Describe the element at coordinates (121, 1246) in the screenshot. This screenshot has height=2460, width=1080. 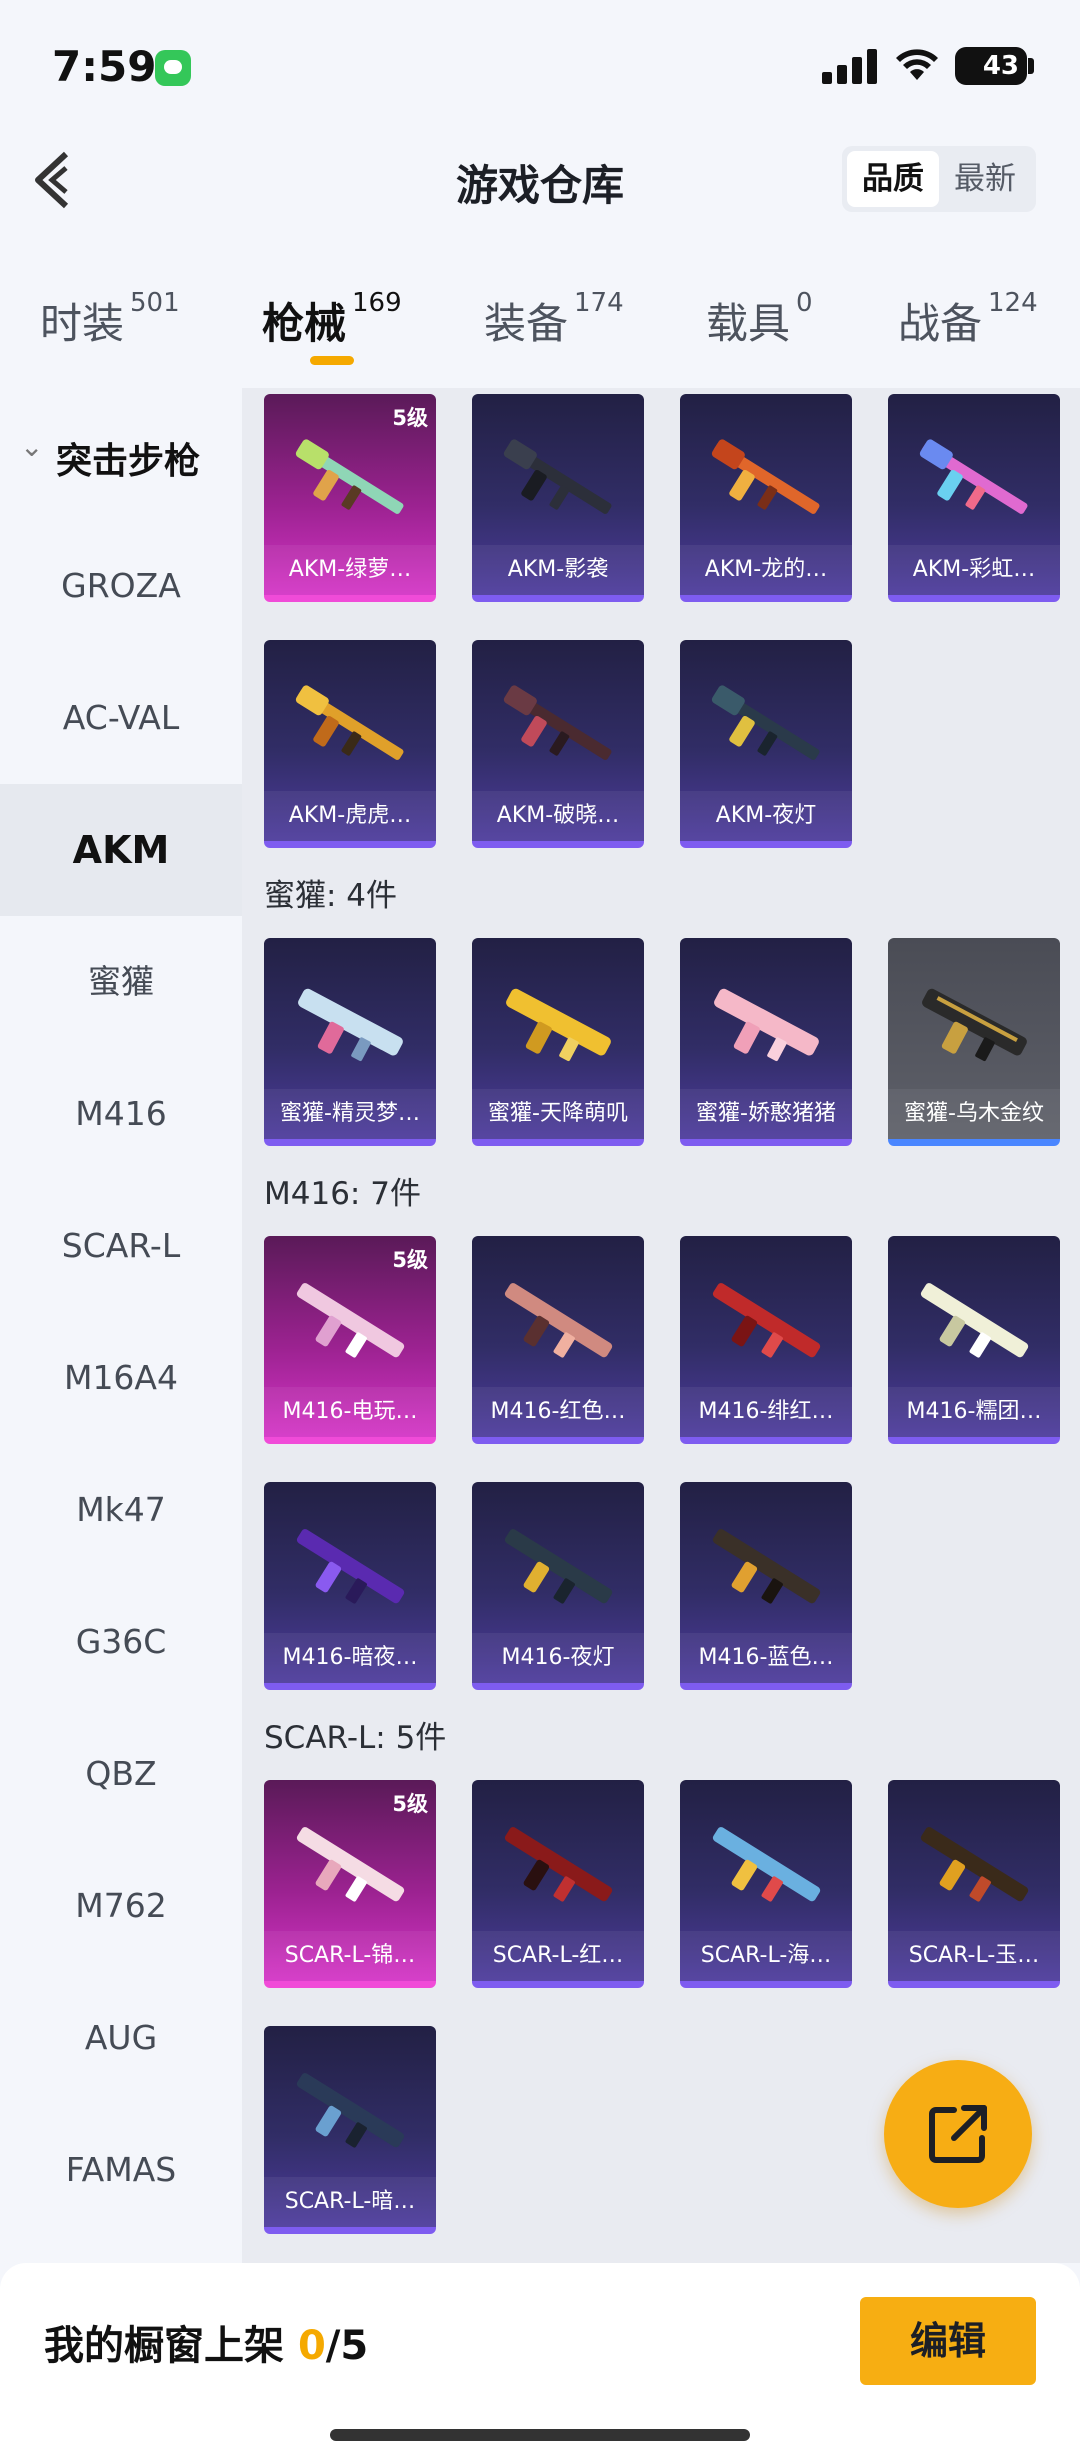
I see `sidebar-item-scar-l: SCAR-L` at that location.